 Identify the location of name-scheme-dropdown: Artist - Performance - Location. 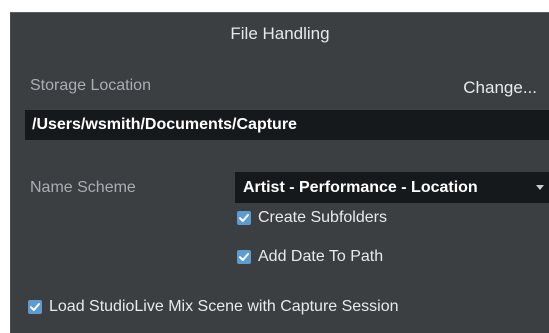
(392, 187).